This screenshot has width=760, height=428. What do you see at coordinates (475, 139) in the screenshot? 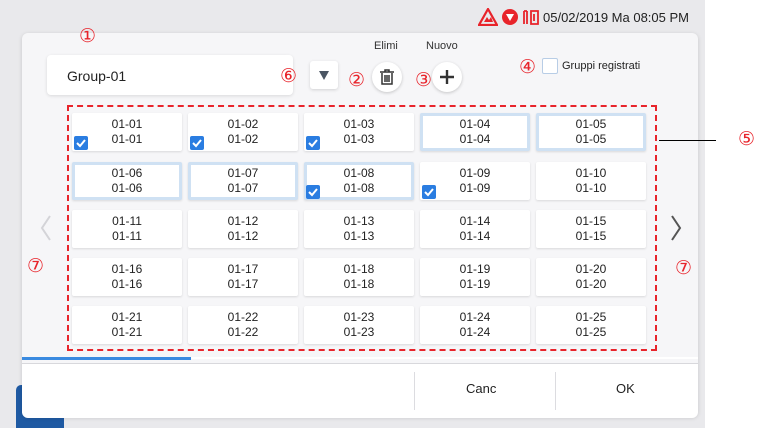
I see `cell-label-bottom: 01-04` at bounding box center [475, 139].